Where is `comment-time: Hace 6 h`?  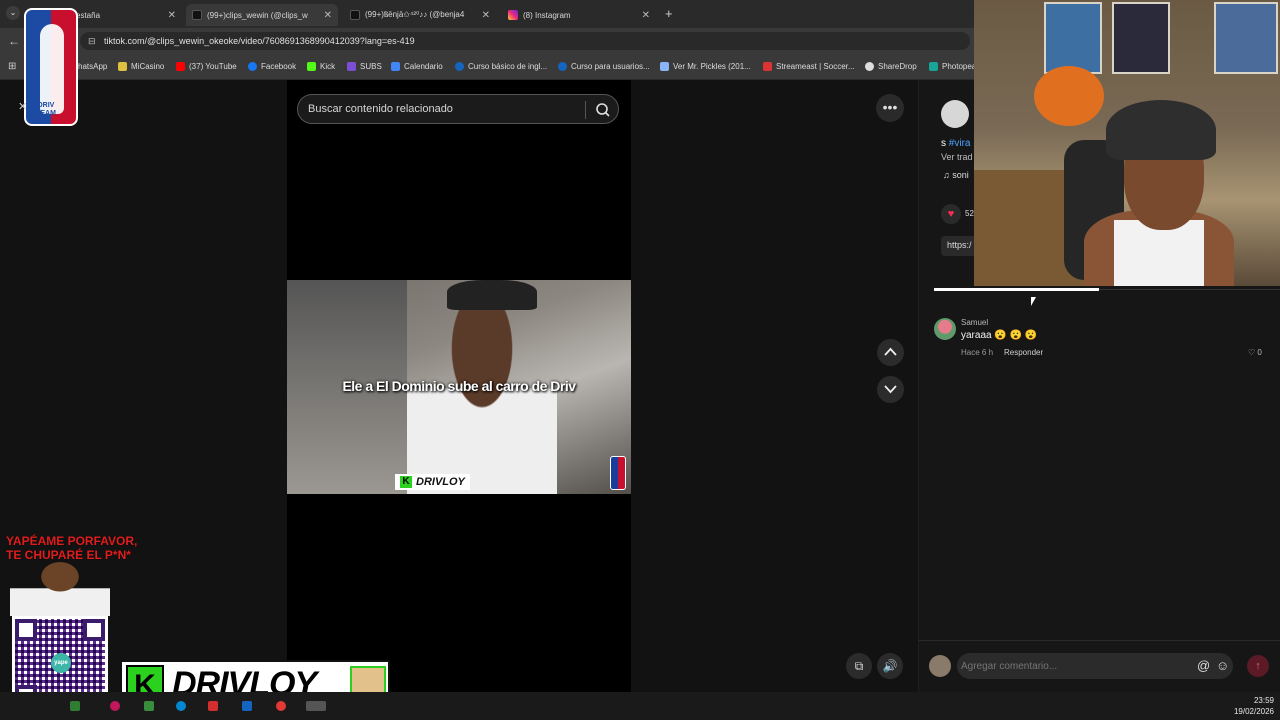 comment-time: Hace 6 h is located at coordinates (977, 352).